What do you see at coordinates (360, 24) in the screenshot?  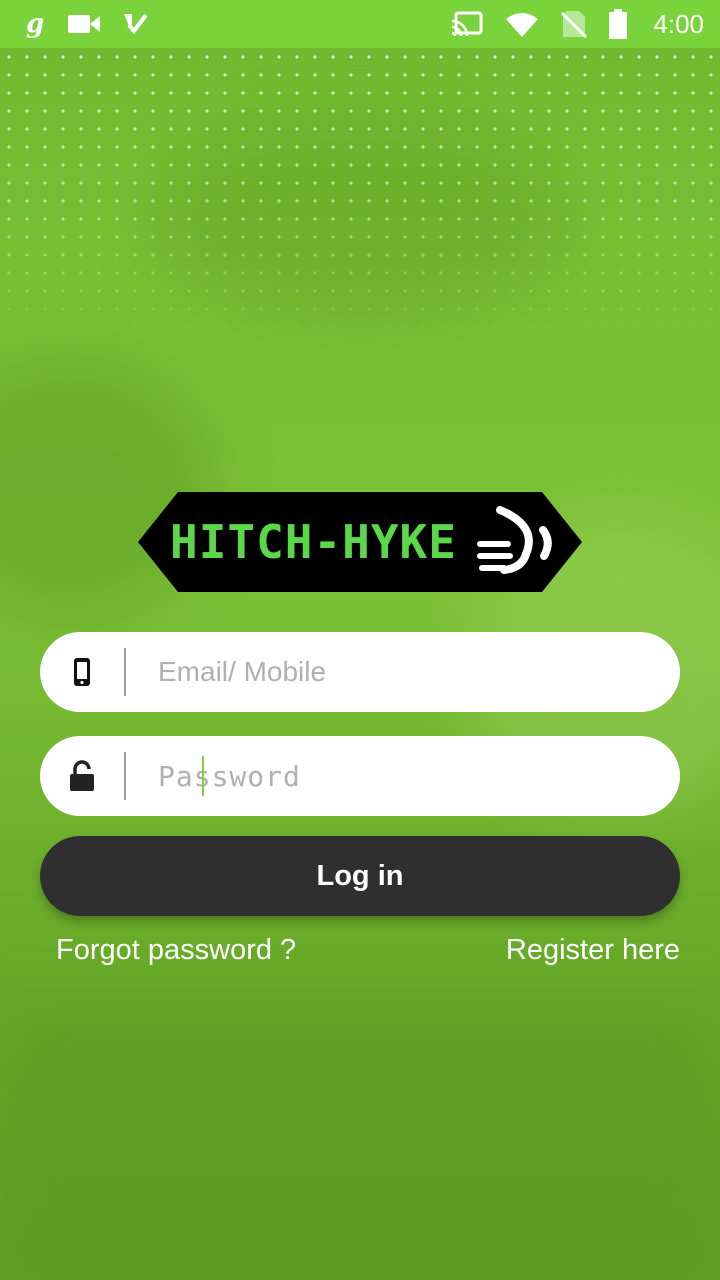 I see `status-bar: g 4:00` at bounding box center [360, 24].